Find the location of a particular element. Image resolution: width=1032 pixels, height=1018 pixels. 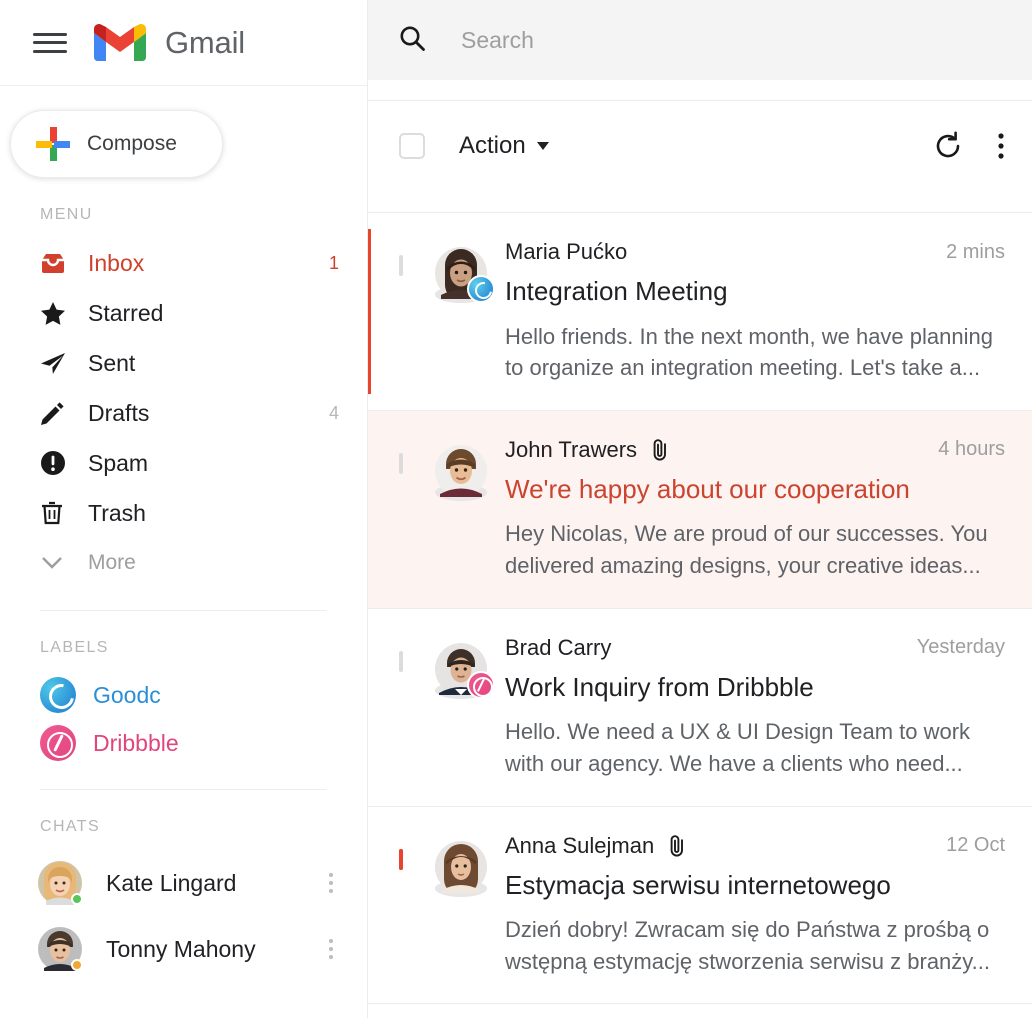

menu-section-title: MENU is located at coordinates (66, 214).